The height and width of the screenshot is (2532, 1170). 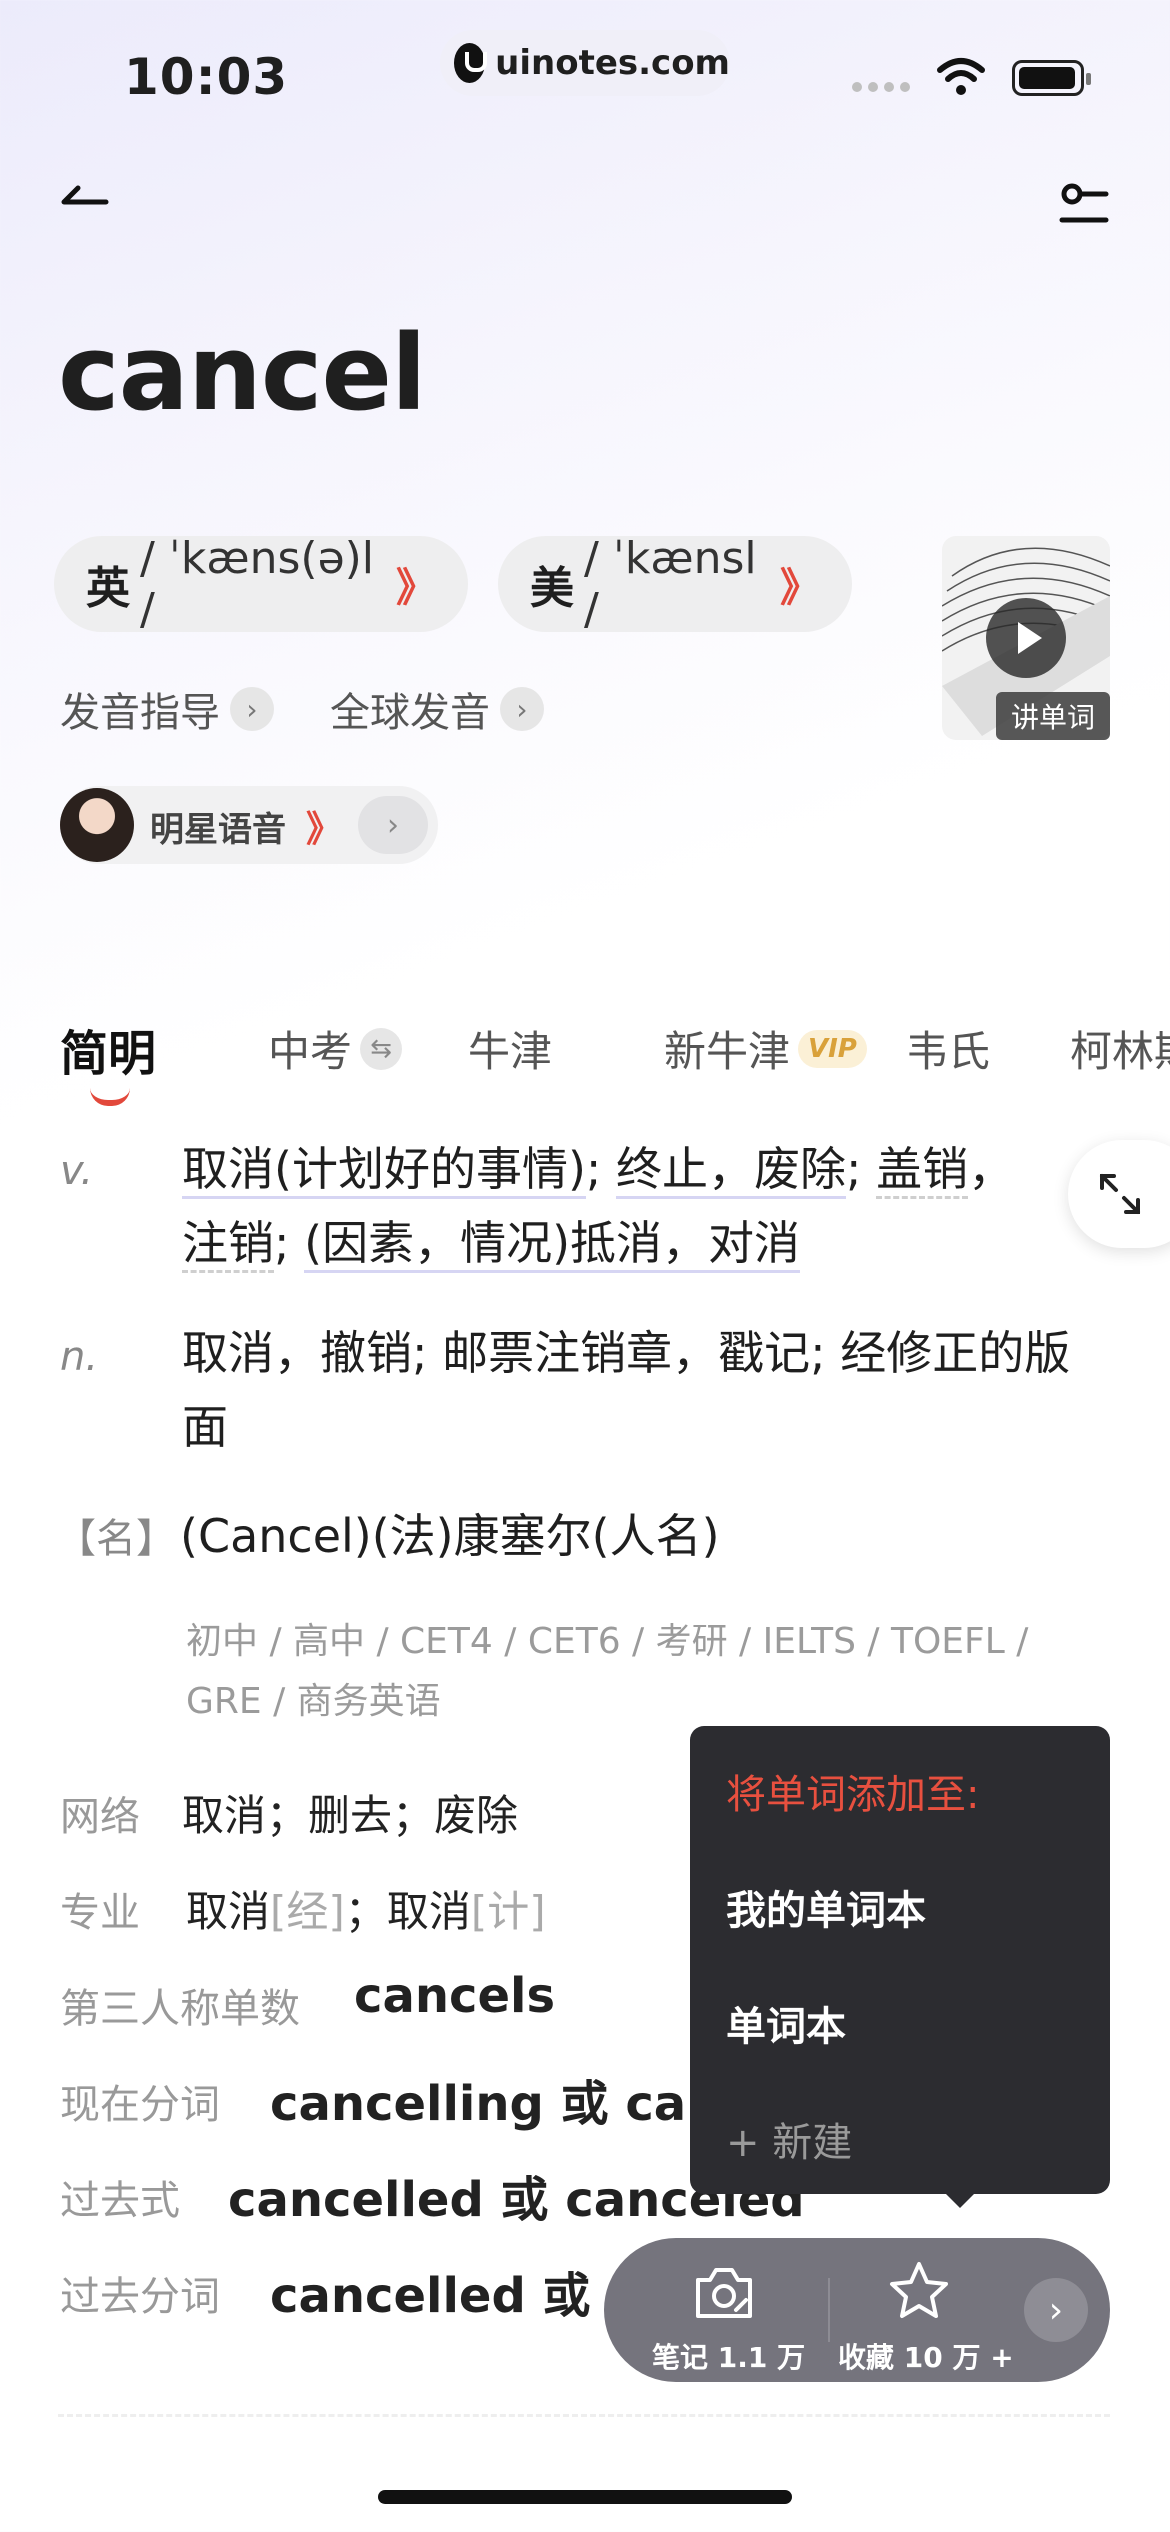 What do you see at coordinates (1051, 78) in the screenshot?
I see `battery-icon` at bounding box center [1051, 78].